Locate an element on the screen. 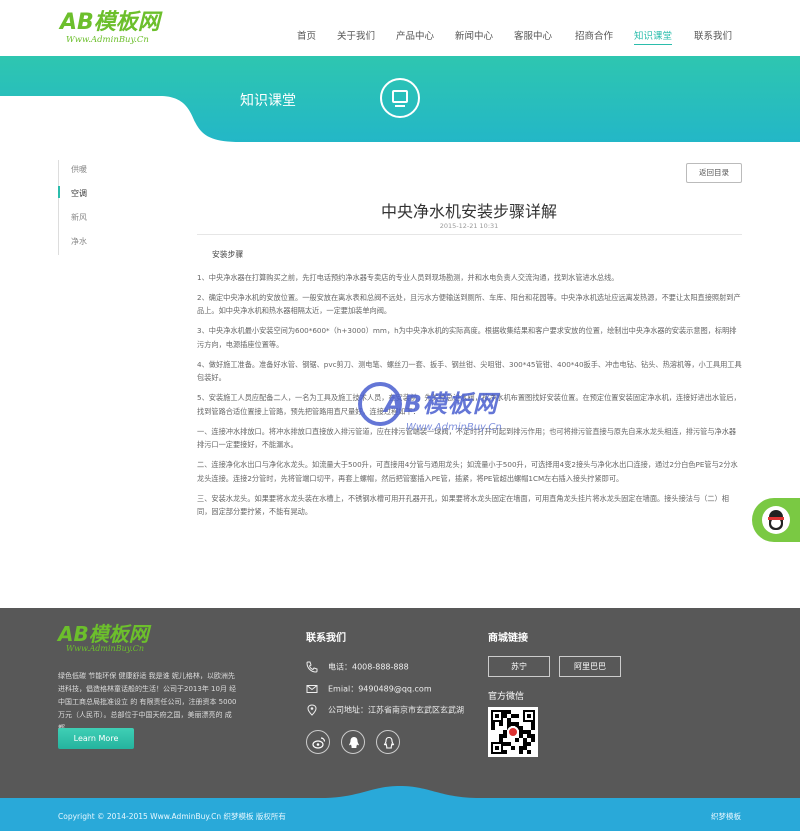 This screenshot has height=831, width=800. article-lead: 安装步骤 is located at coordinates (228, 254).